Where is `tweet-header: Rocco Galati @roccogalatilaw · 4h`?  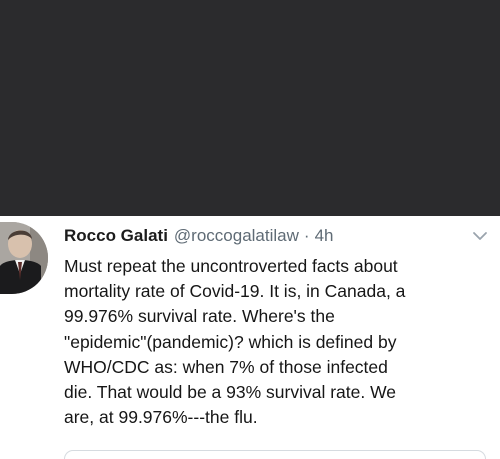 tweet-header: Rocco Galati @roccogalatilaw · 4h is located at coordinates (199, 236).